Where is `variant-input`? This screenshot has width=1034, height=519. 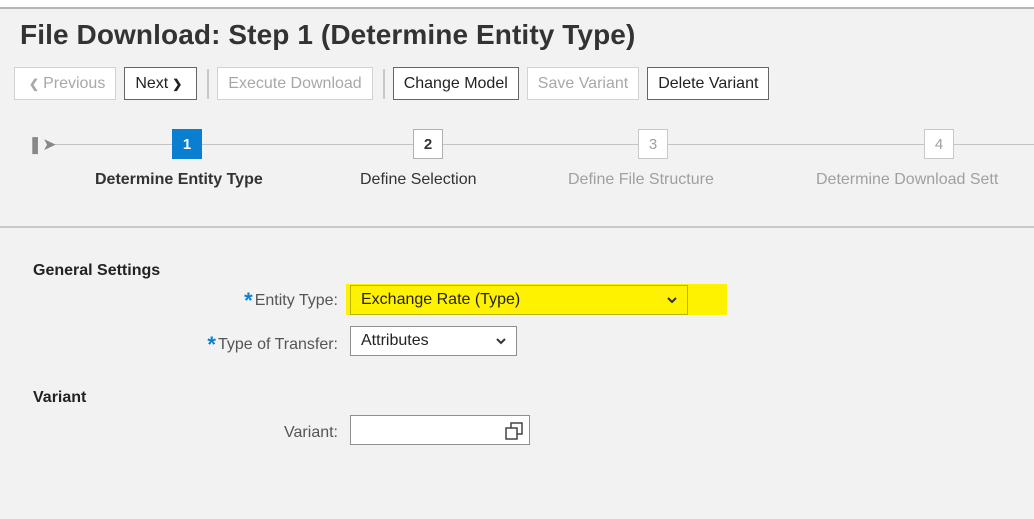 variant-input is located at coordinates (440, 430).